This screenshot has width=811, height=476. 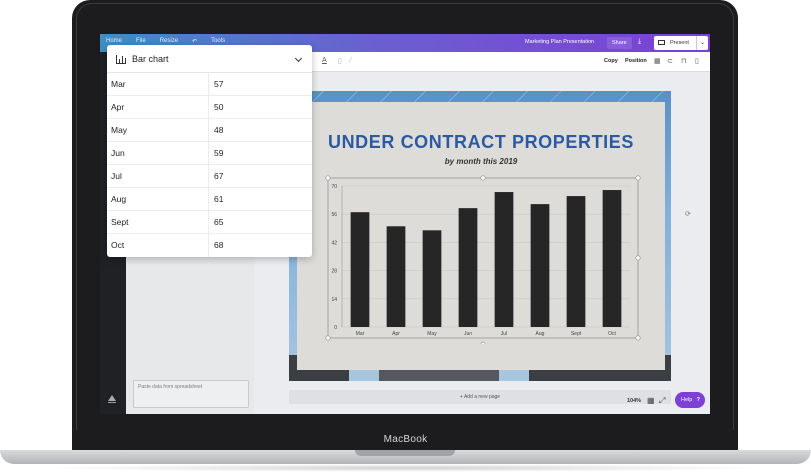 What do you see at coordinates (218, 107) in the screenshot?
I see `row-value-cell: 50` at bounding box center [218, 107].